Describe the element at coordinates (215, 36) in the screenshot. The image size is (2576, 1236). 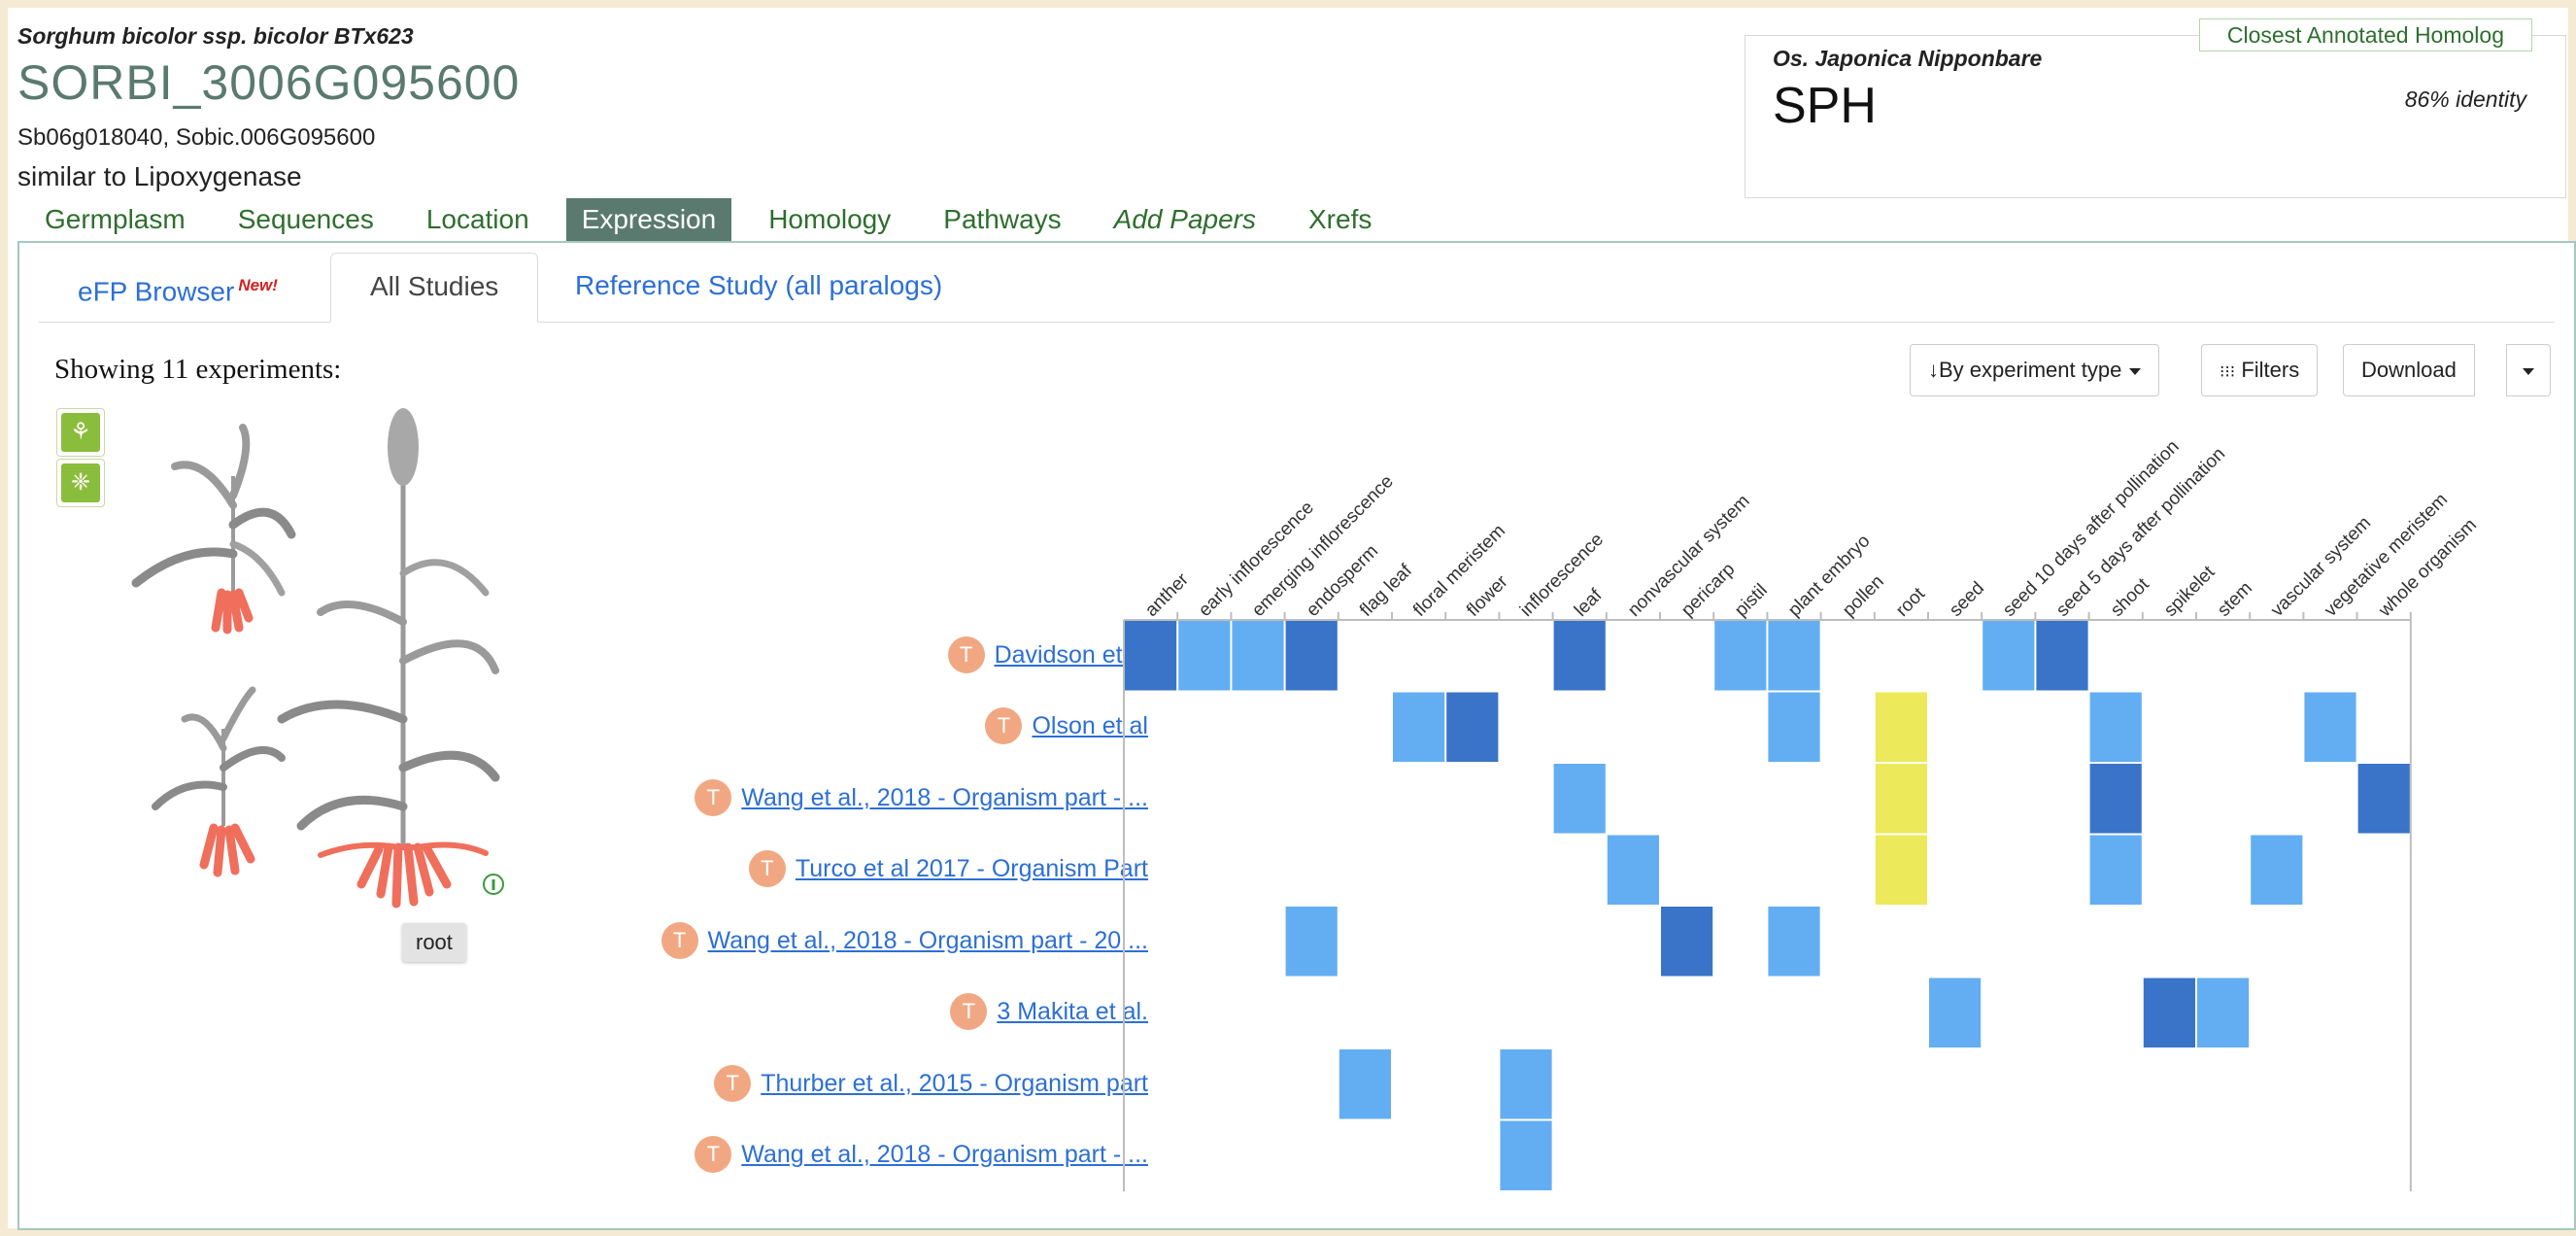
I see `gene-species: Sorghum bicolor ssp. bicolor BTx623` at that location.